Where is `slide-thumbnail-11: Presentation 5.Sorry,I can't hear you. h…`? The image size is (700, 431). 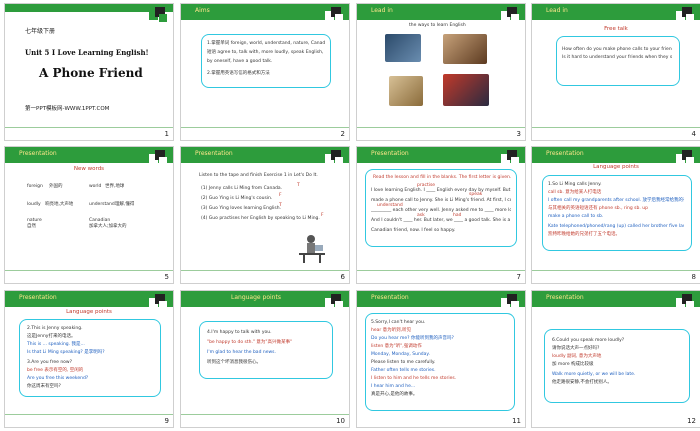 slide-thumbnail-11: Presentation 5.Sorry,I can't hear you. h… is located at coordinates (441, 359).